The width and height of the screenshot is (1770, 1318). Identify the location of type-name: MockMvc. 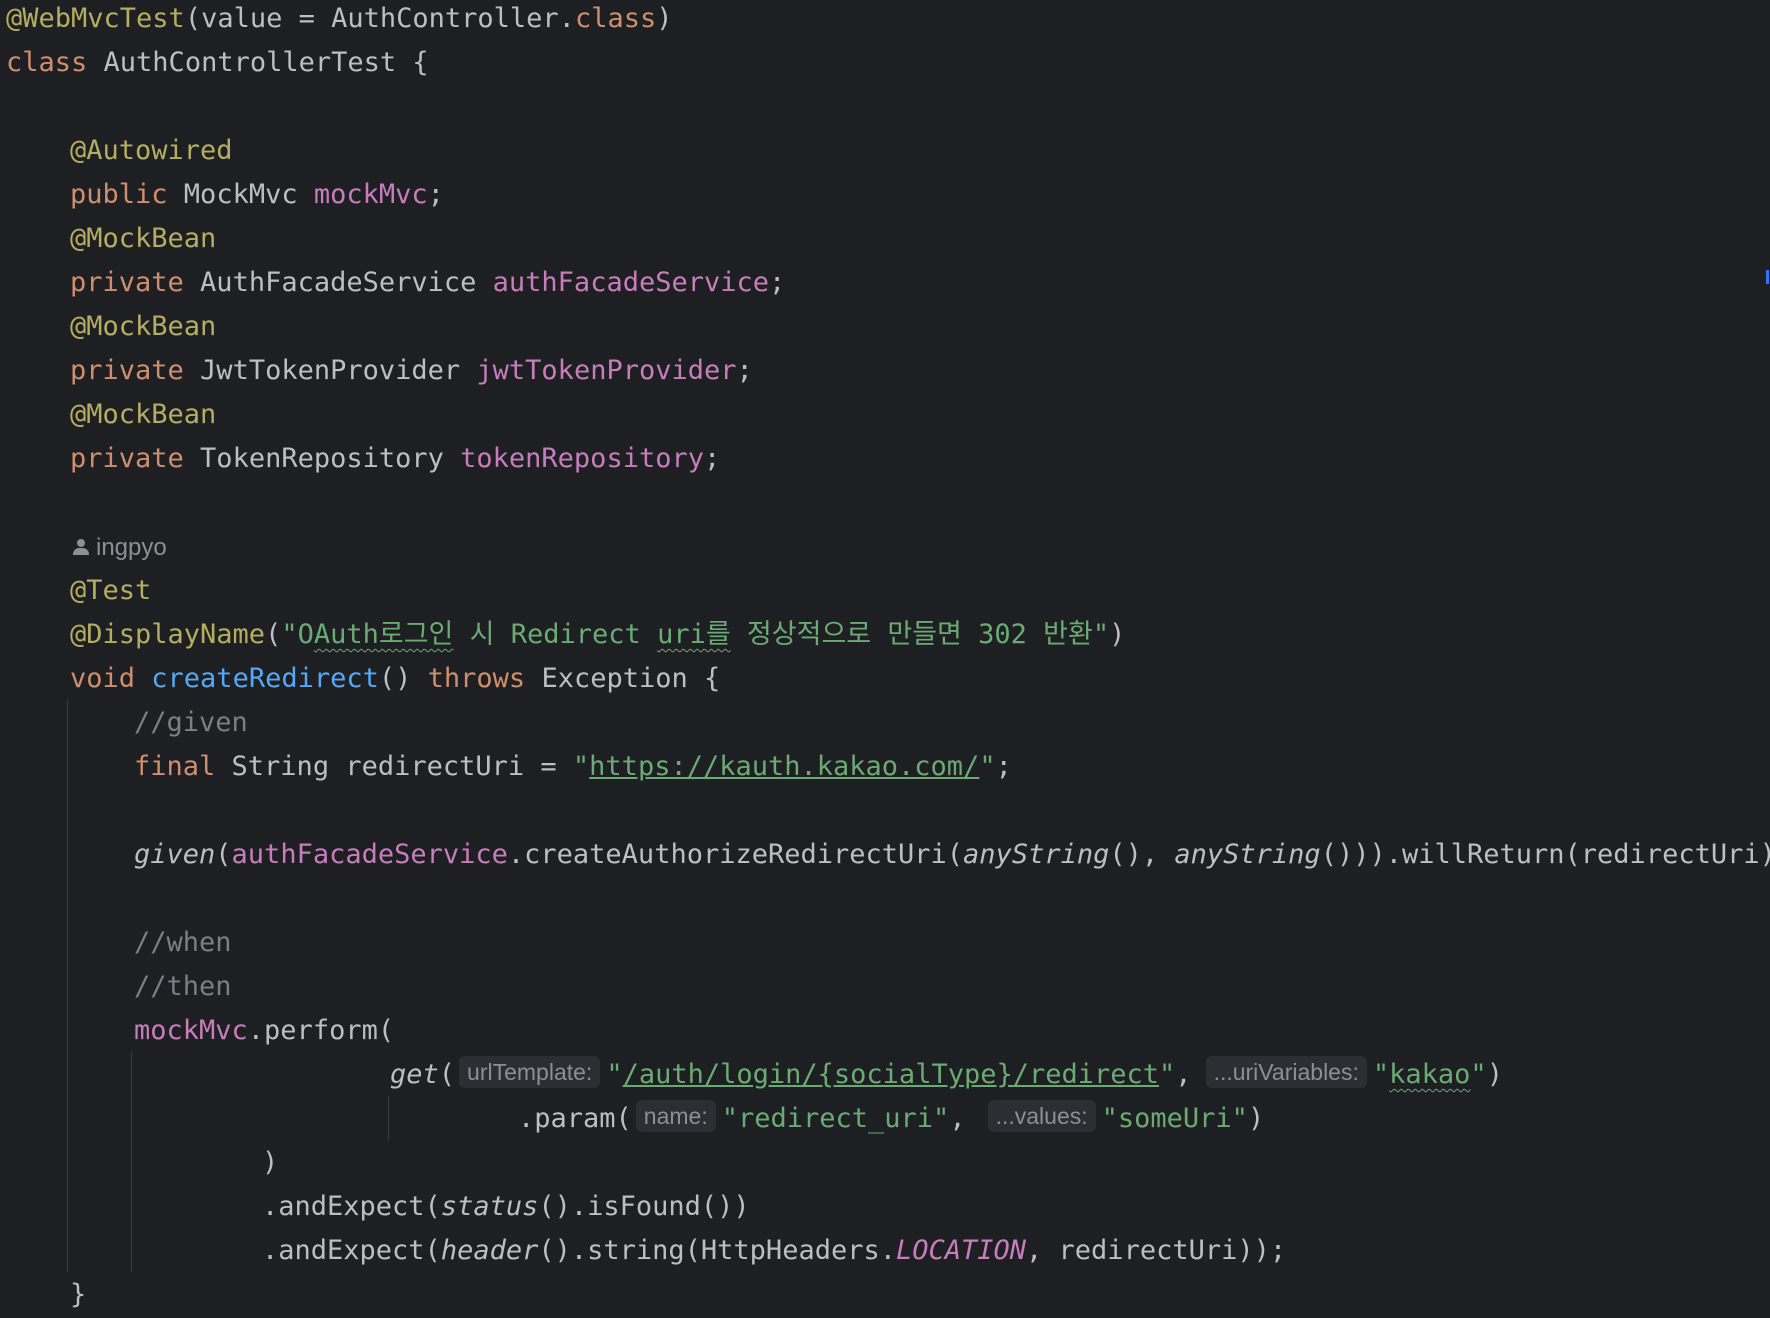
(240, 194).